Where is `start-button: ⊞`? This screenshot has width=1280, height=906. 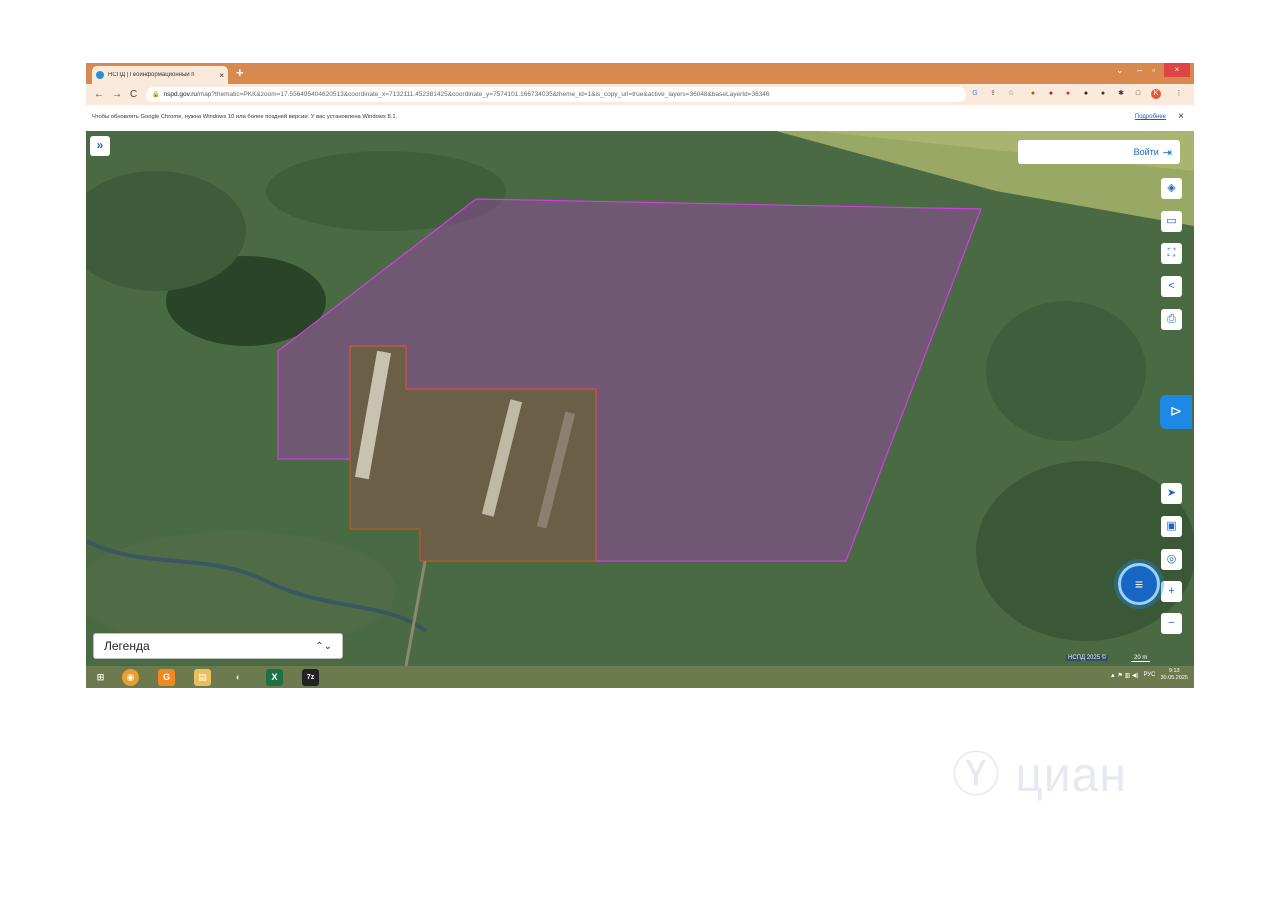
start-button: ⊞ is located at coordinates (100, 677).